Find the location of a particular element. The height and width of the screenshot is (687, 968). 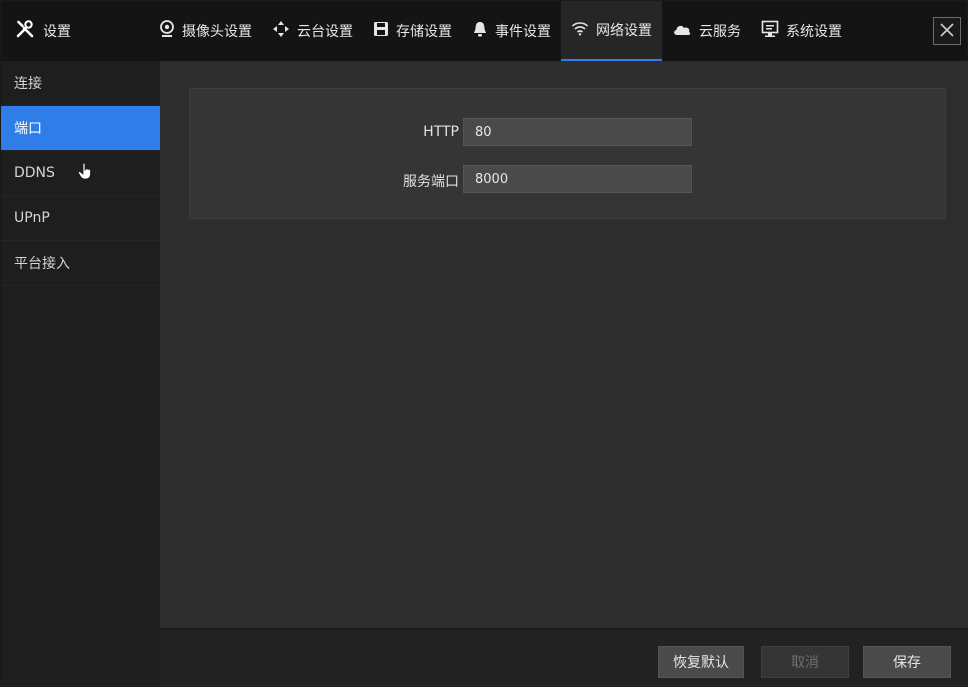

sidebar-item-label: 平台接入 is located at coordinates (42, 264).